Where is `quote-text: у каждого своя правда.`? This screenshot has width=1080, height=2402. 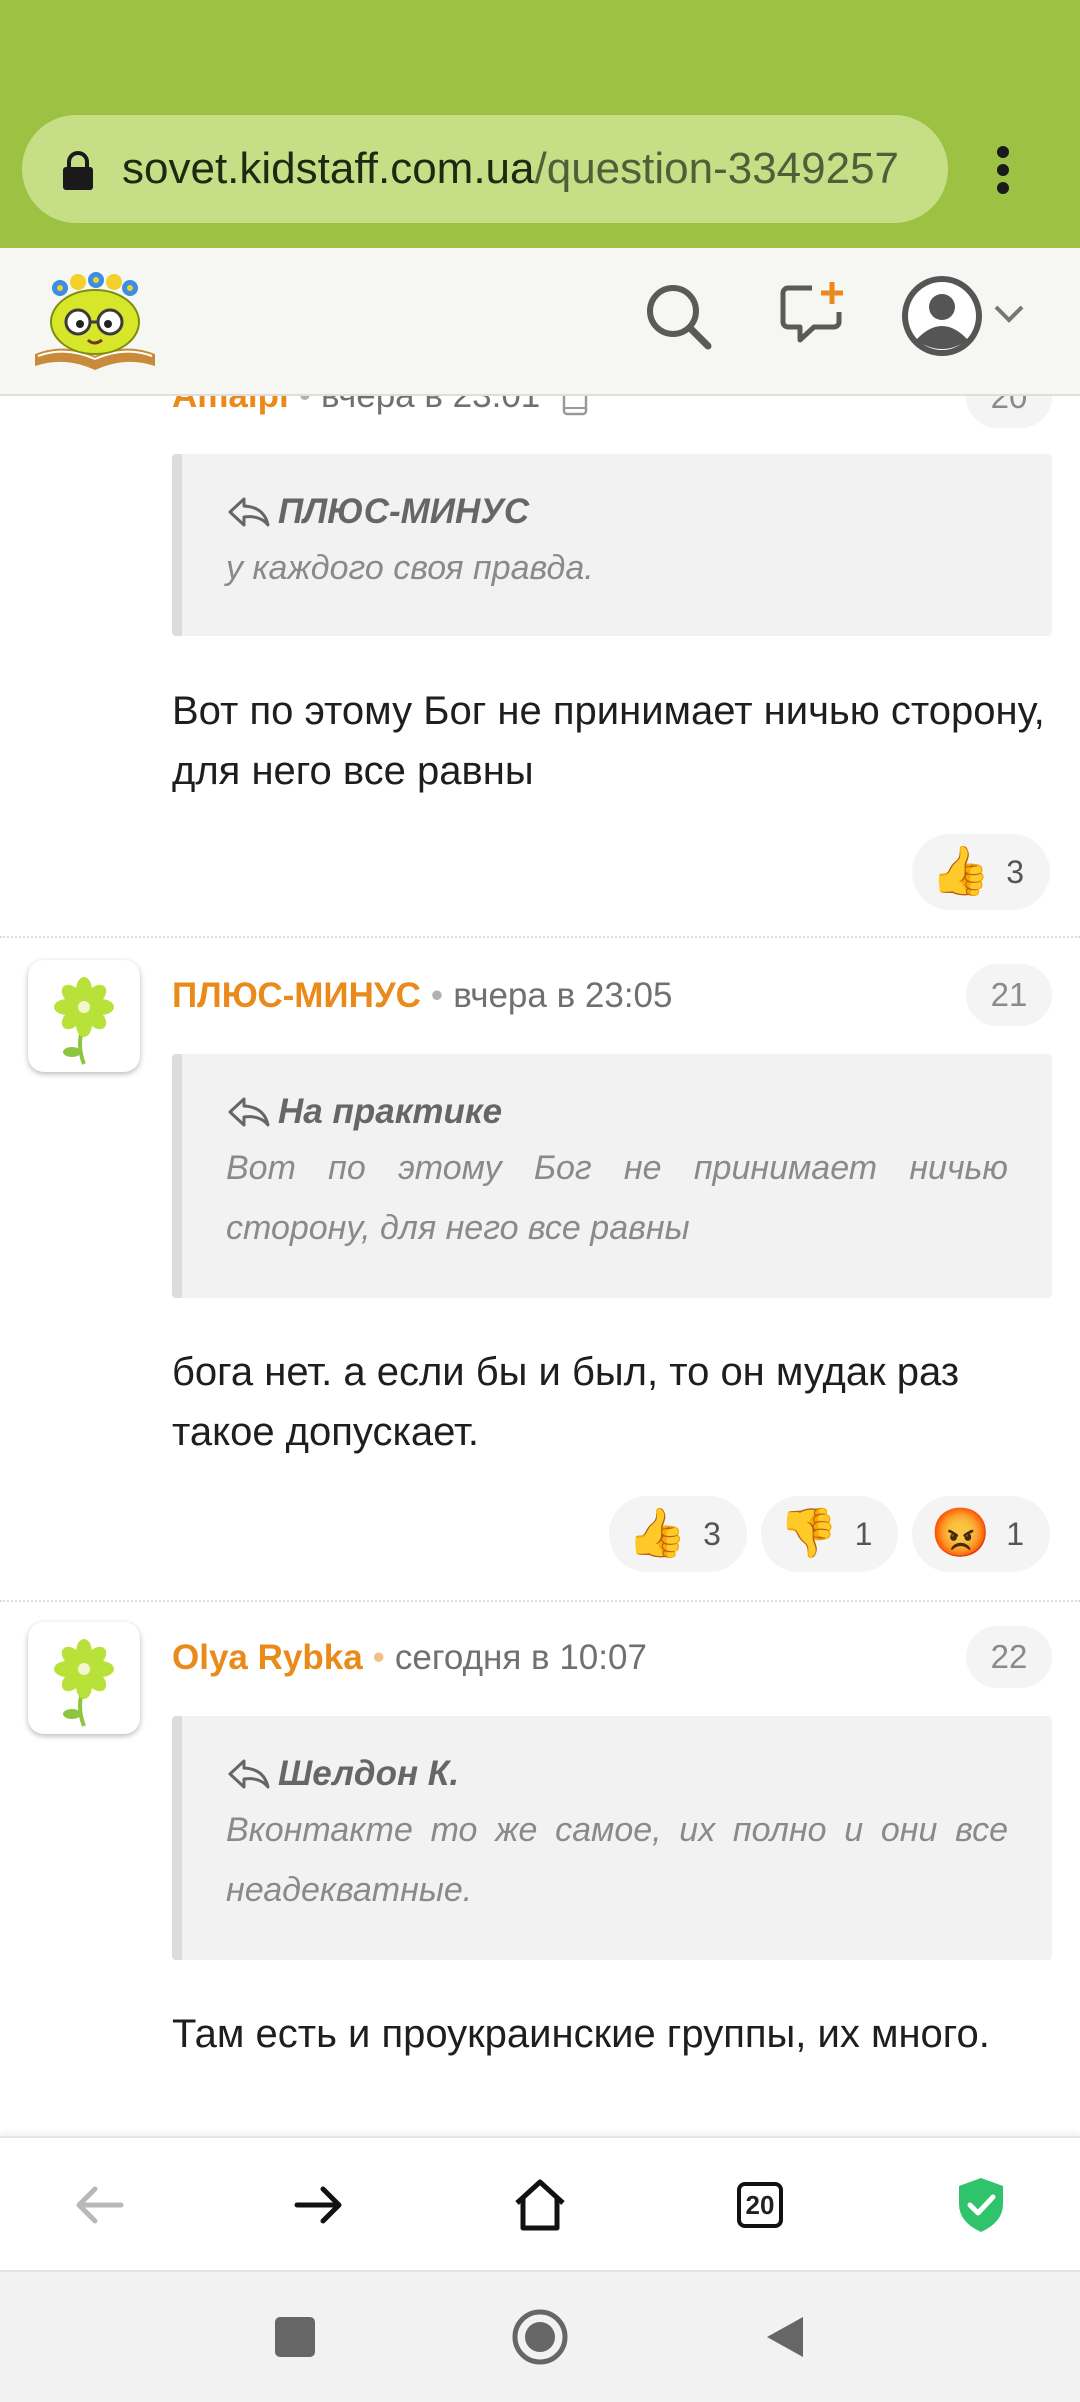 quote-text: у каждого своя правда. is located at coordinates (410, 568).